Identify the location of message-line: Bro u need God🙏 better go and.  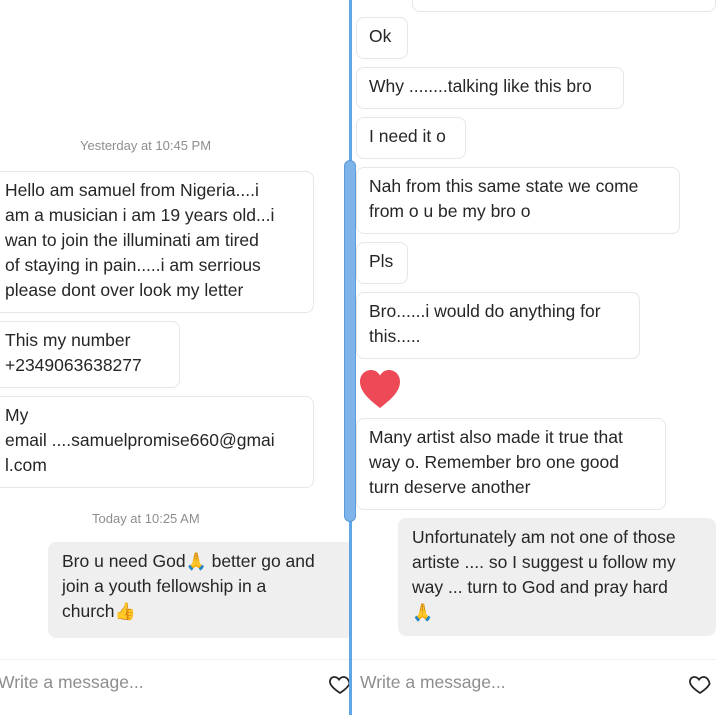
(188, 561).